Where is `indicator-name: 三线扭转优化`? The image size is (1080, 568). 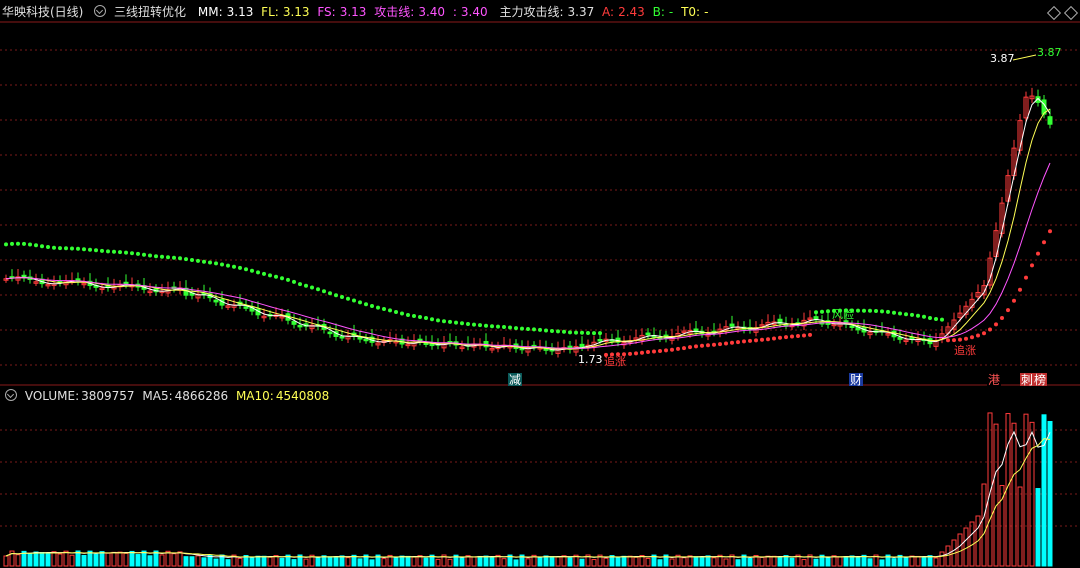
indicator-name: 三线扭转优化 is located at coordinates (150, 12).